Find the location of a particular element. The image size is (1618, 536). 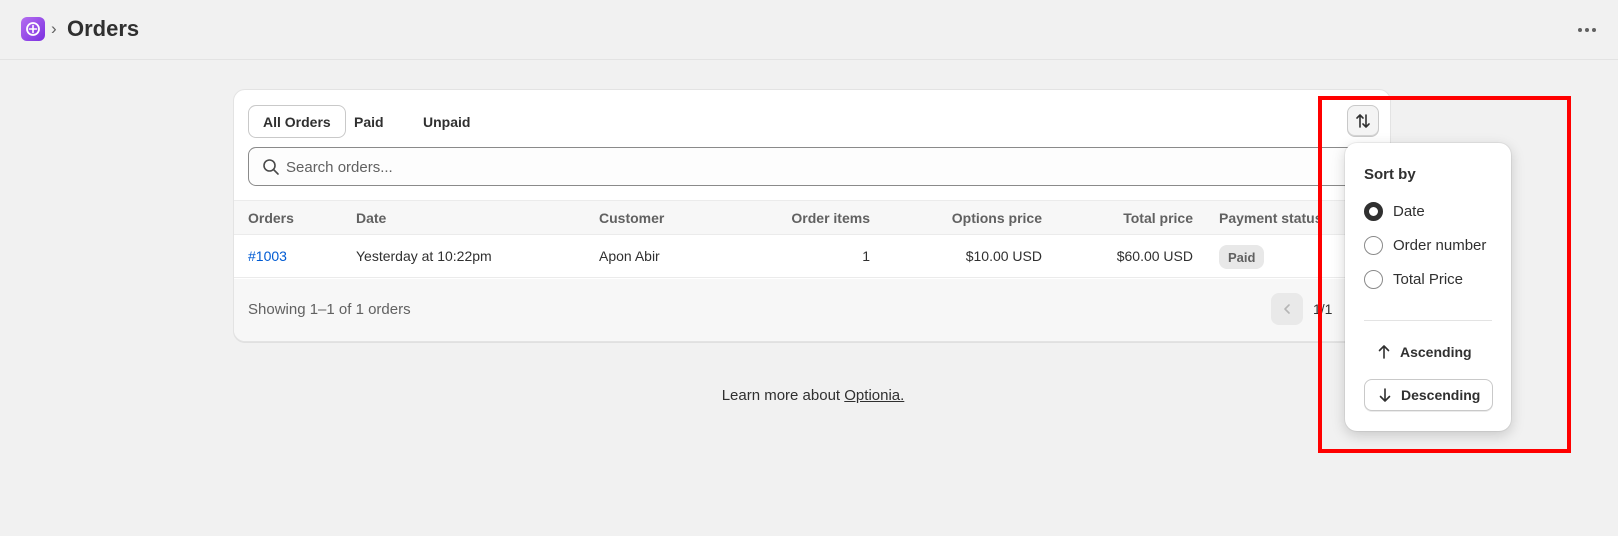

column-header-orders: Orders is located at coordinates (271, 218).